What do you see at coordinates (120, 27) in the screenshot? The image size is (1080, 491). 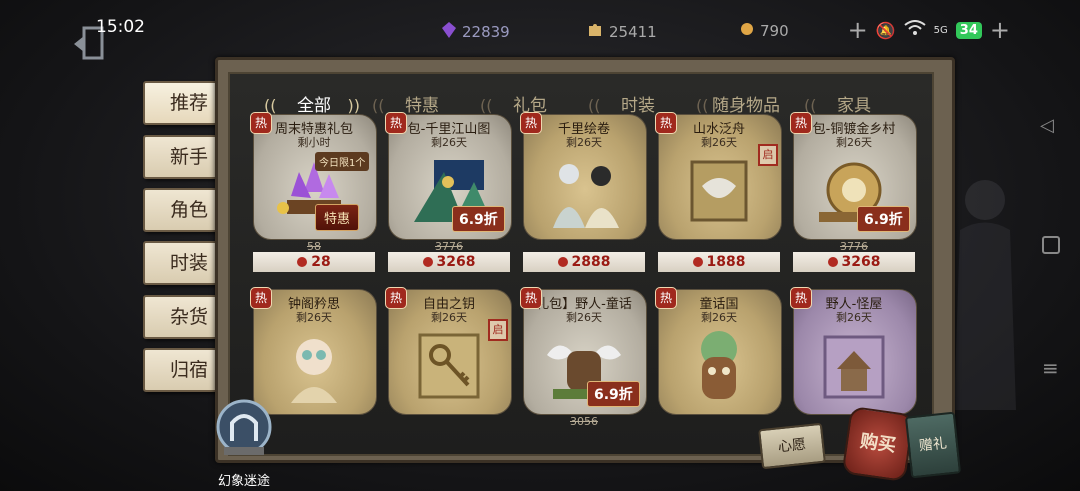 I see `clock-time: 15:02` at bounding box center [120, 27].